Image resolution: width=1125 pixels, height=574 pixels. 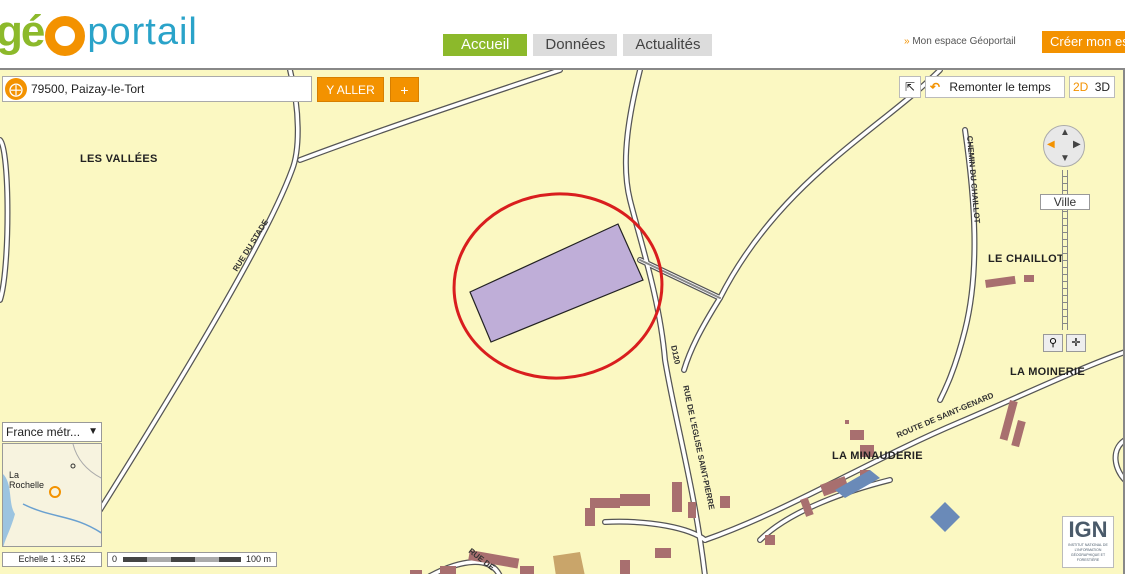 I want to click on road-label-chemin-du-chaillot: CHEMIN DU CHAILLOT, so click(x=973, y=179).